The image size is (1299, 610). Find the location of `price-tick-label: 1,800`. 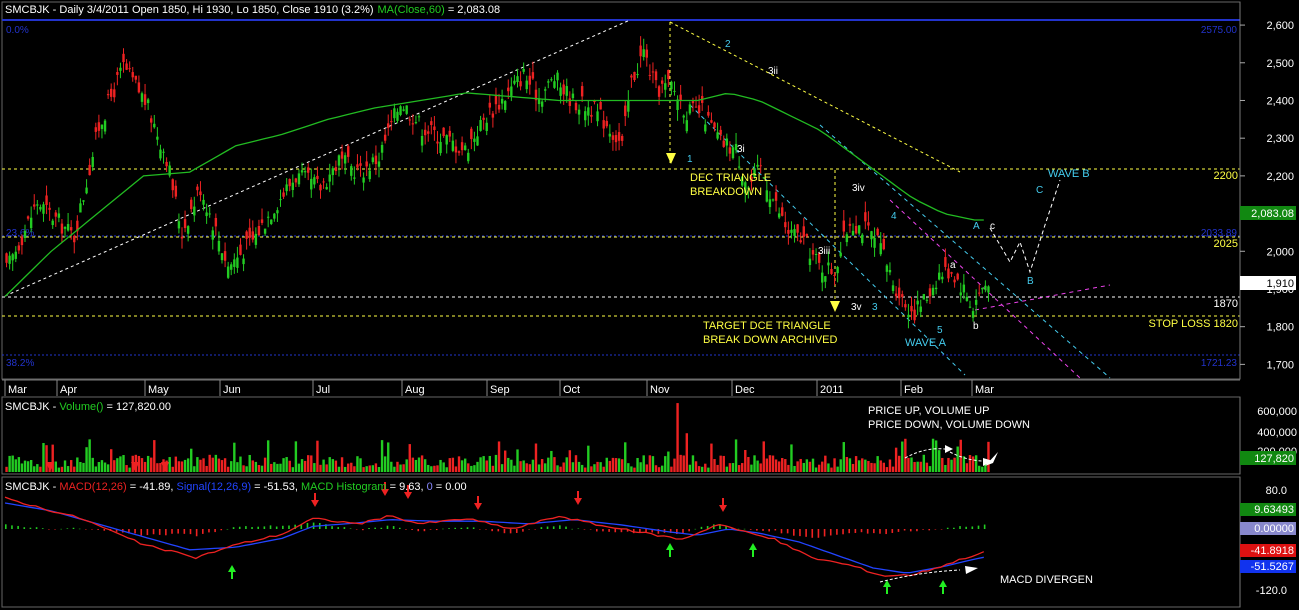

price-tick-label: 1,800 is located at coordinates (1280, 328).